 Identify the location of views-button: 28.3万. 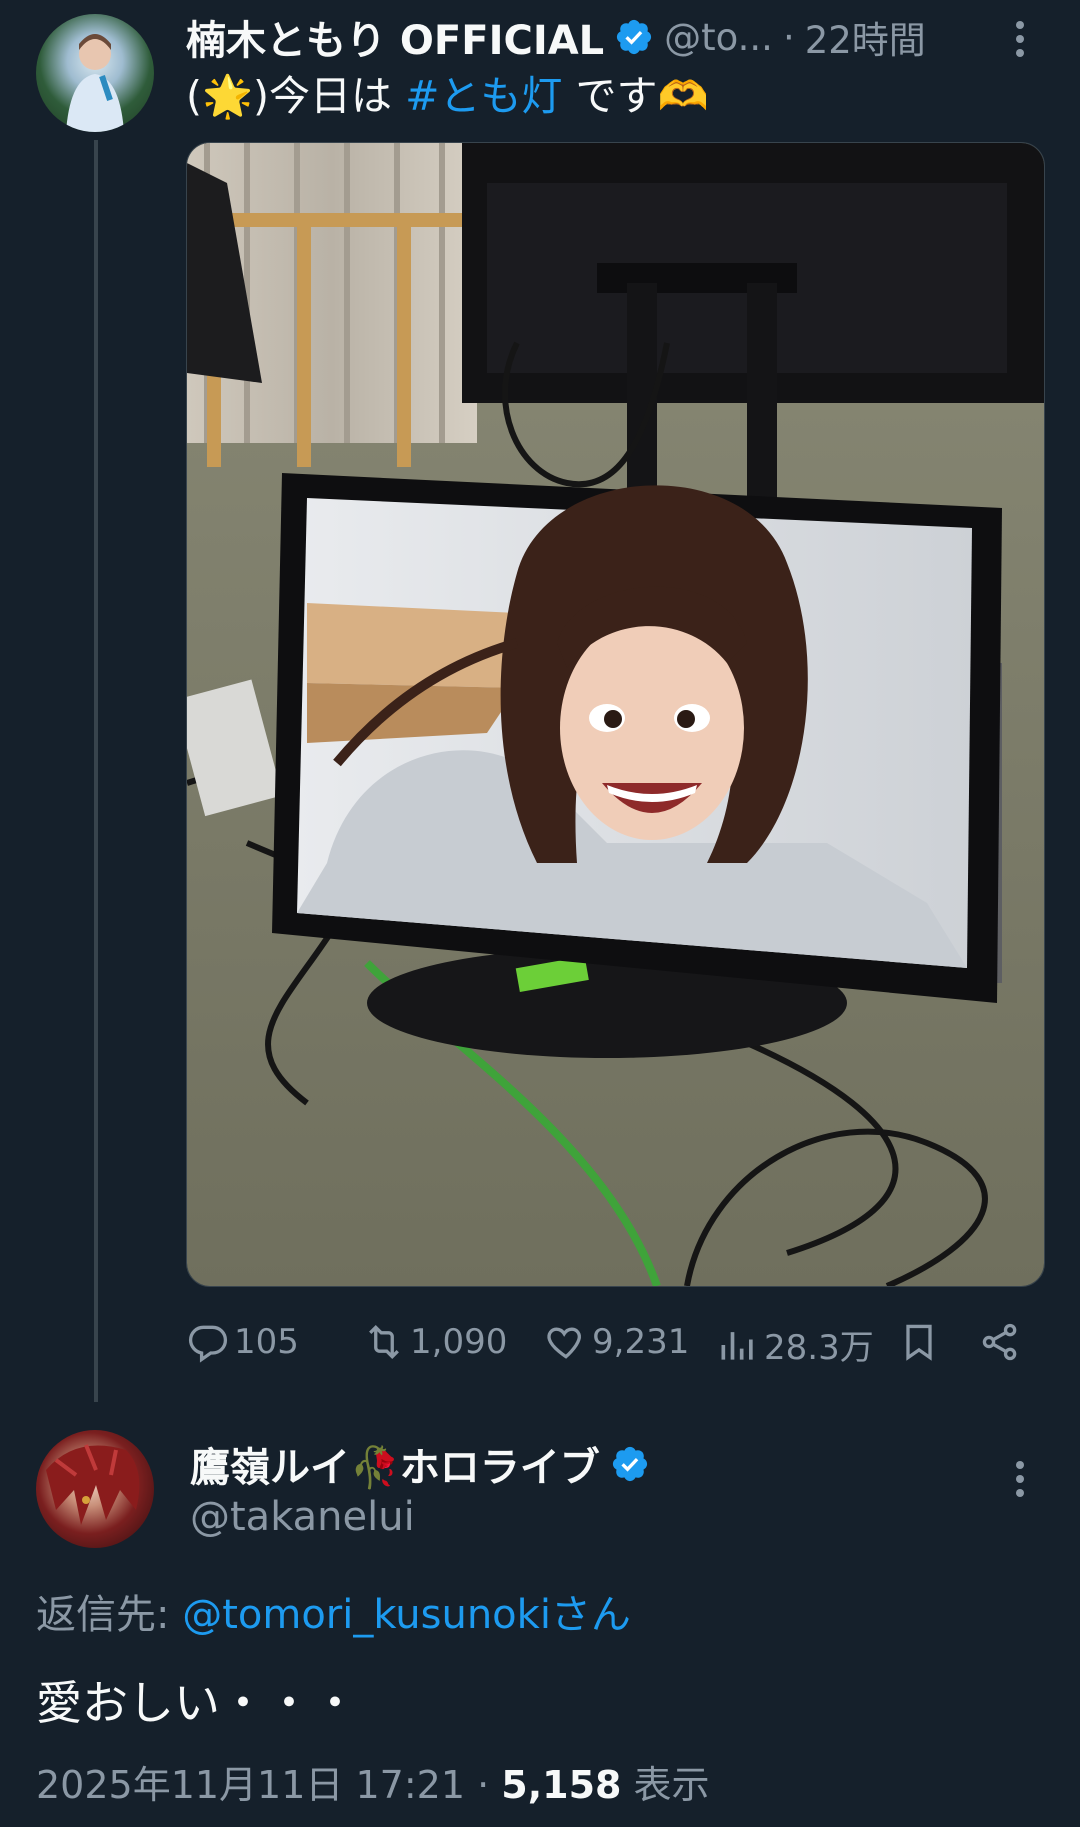
(795, 1344).